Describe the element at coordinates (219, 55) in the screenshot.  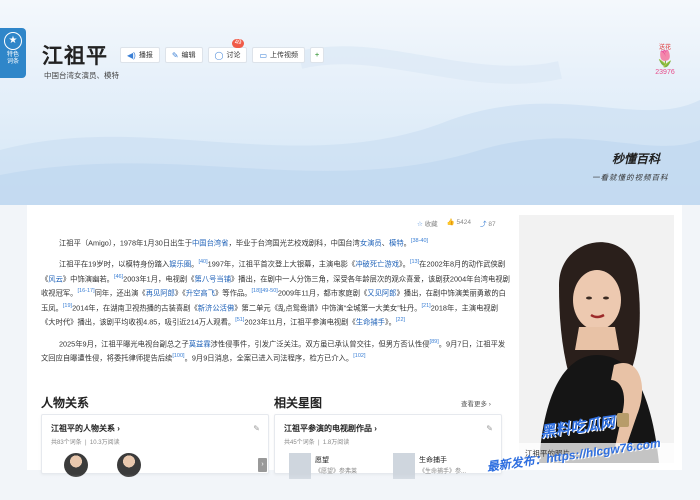
I see `comment-icon: ◯` at that location.